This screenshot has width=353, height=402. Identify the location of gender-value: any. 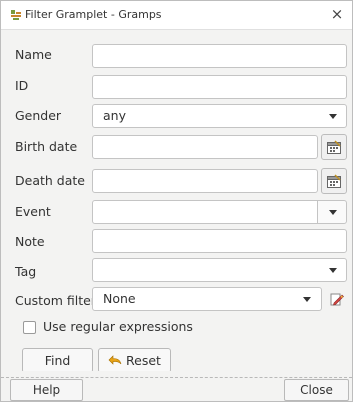
(114, 115).